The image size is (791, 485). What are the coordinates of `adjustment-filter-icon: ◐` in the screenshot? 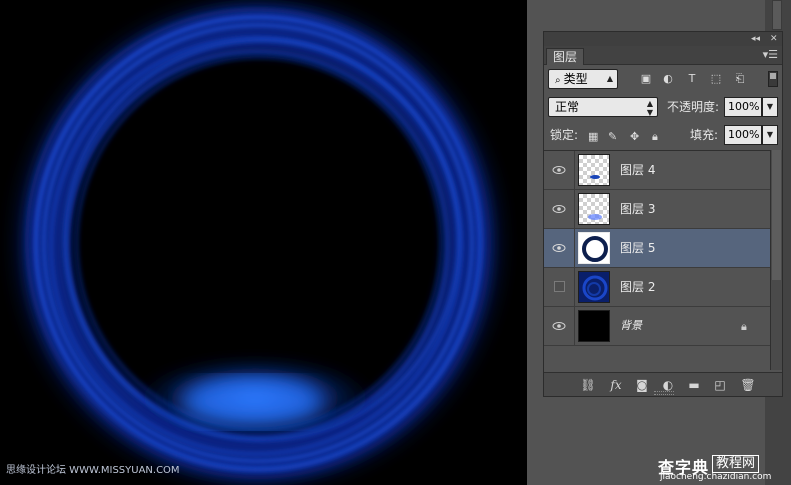 It's located at (668, 79).